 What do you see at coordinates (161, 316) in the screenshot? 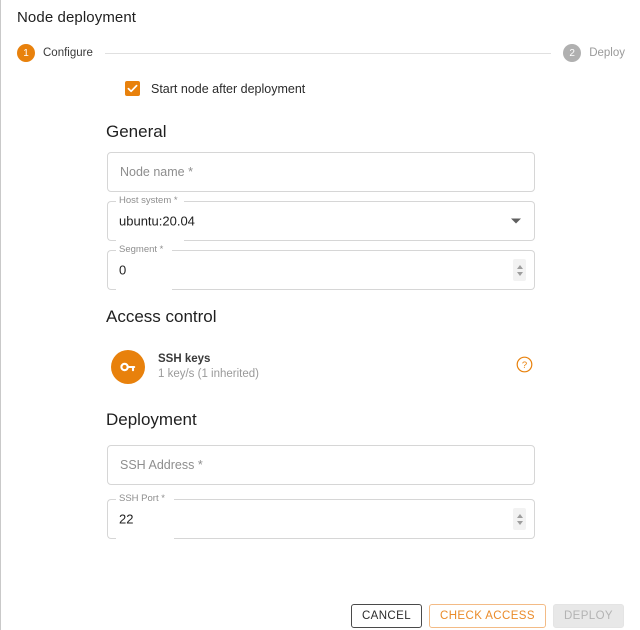
I see `section-heading-access-control: Access control` at bounding box center [161, 316].